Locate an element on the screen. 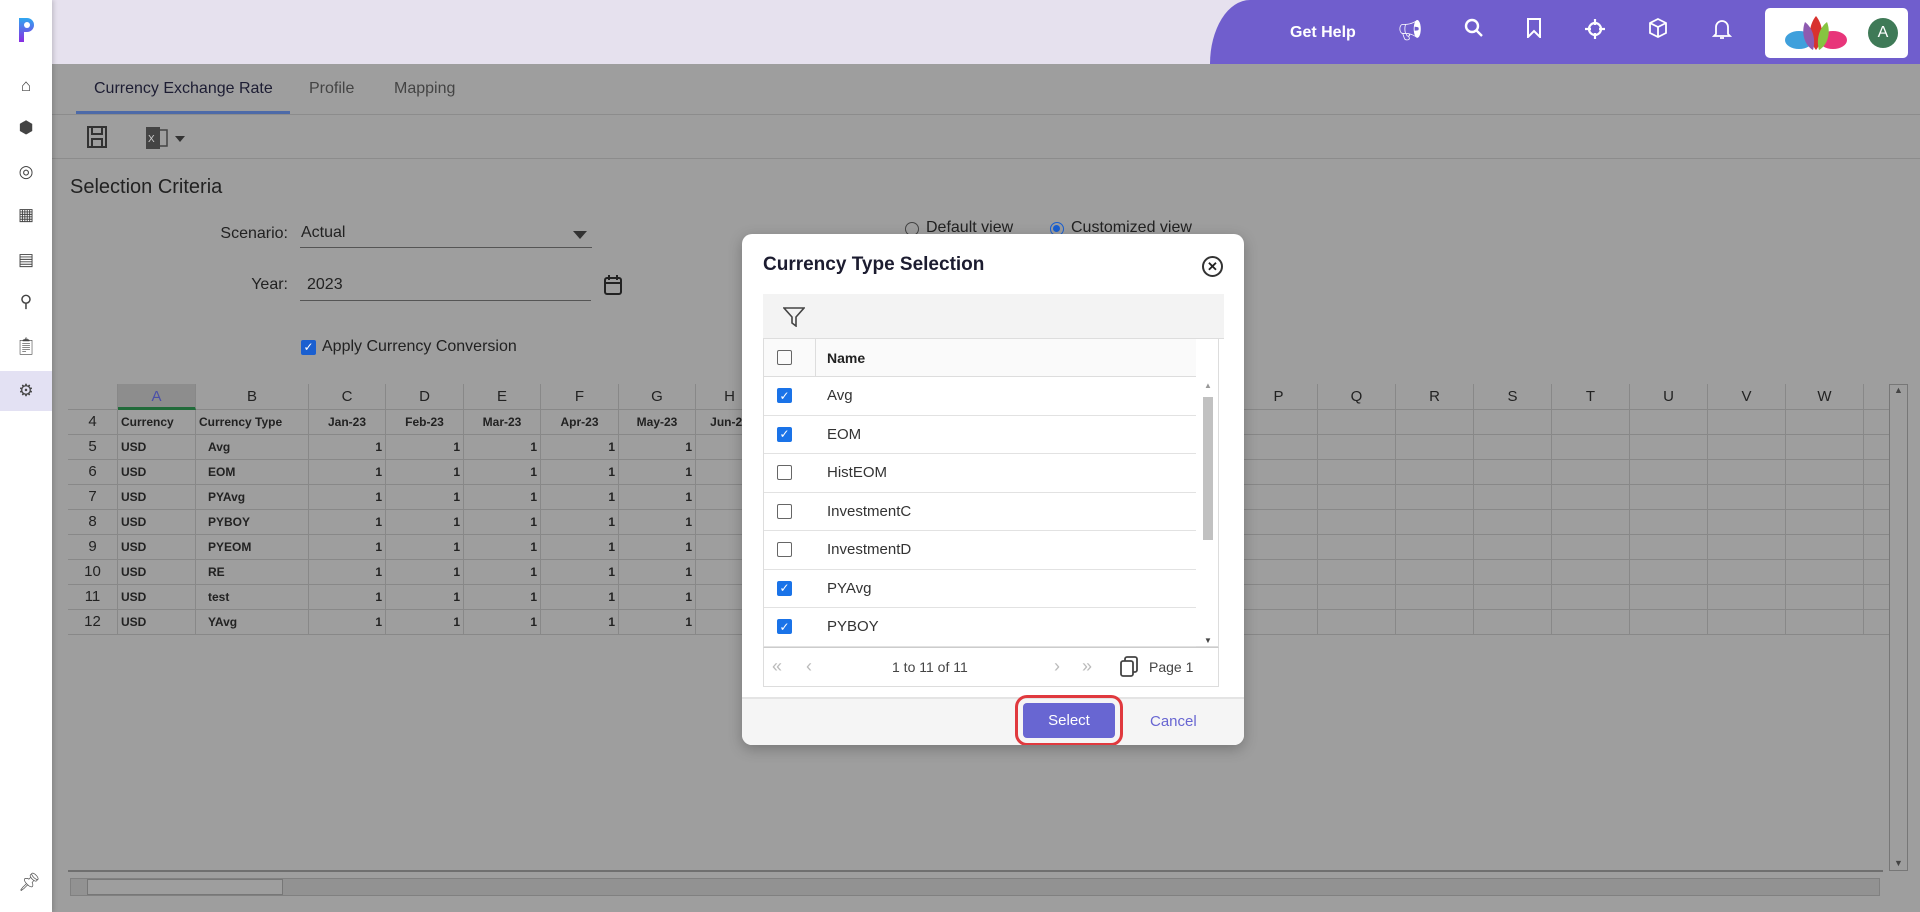 The image size is (1920, 912). table-cell: PYBOY is located at coordinates (252, 522).